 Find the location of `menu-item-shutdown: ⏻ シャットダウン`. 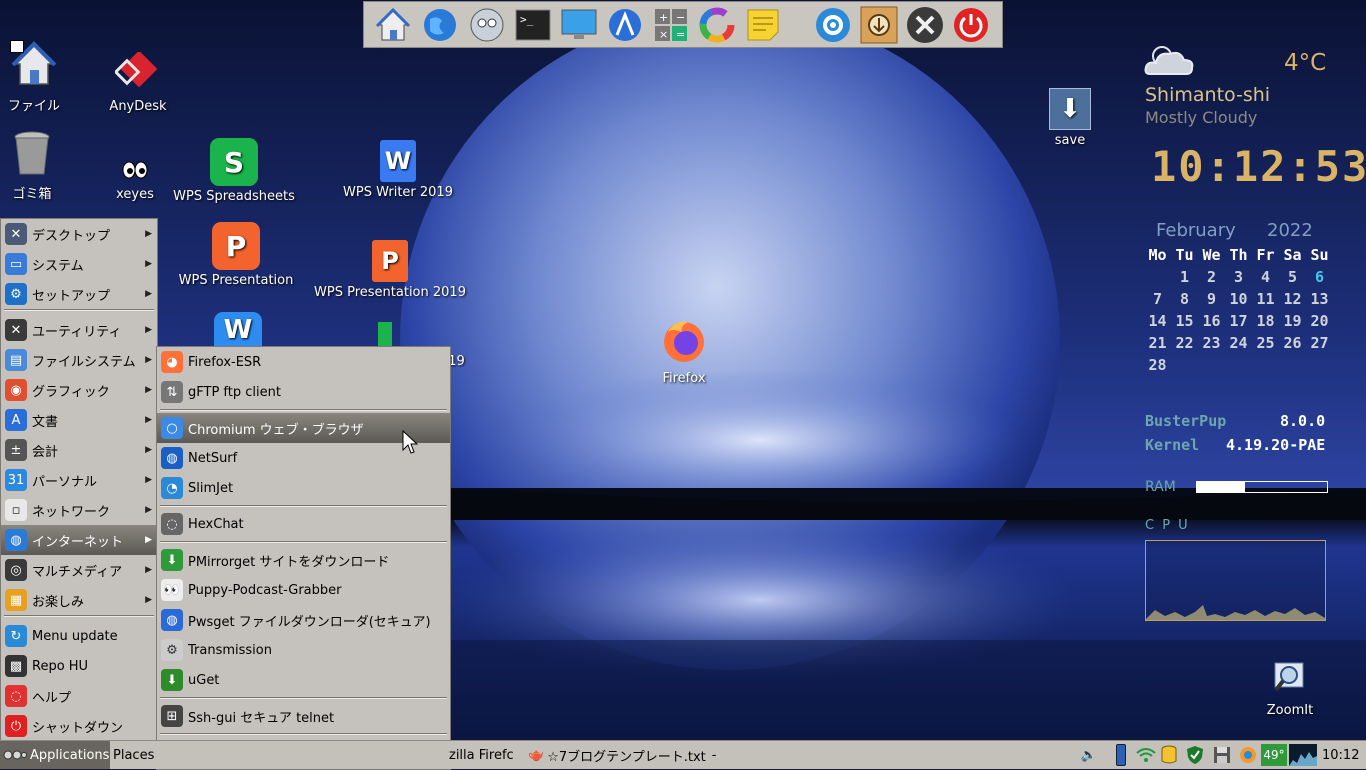

menu-item-shutdown: ⏻ シャットダウン is located at coordinates (79, 726).